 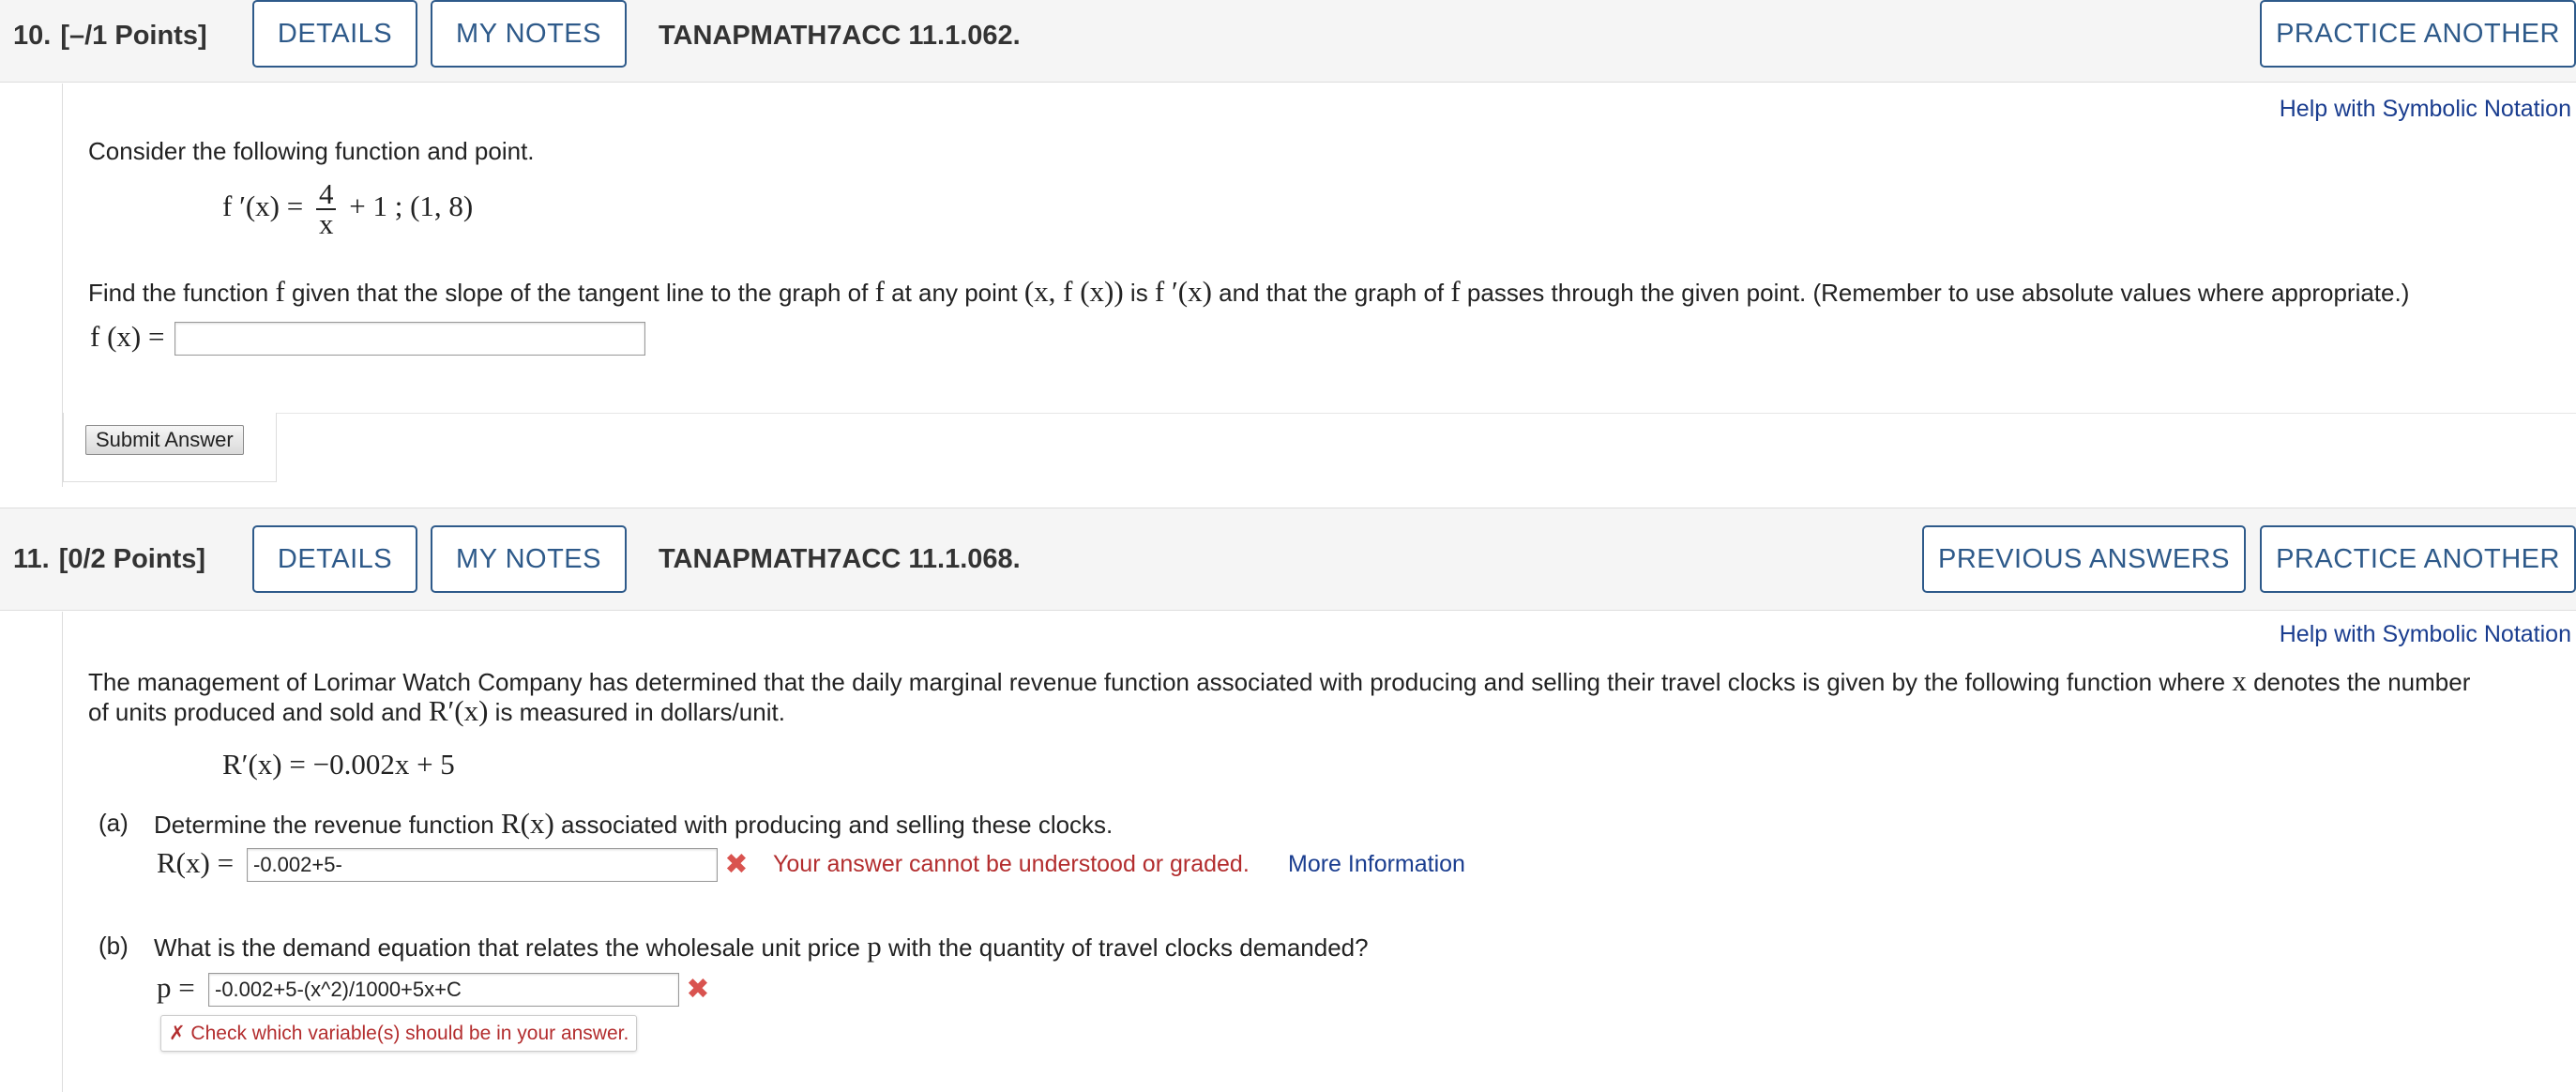 What do you see at coordinates (164, 440) in the screenshot?
I see `submit-answer-button: Submit Answer` at bounding box center [164, 440].